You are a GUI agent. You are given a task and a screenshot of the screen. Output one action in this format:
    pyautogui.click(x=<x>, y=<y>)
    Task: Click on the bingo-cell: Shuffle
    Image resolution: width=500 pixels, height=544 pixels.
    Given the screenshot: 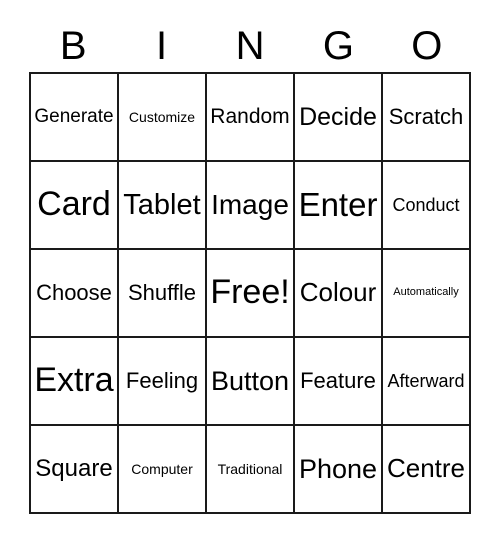 What is the action you would take?
    pyautogui.click(x=163, y=294)
    